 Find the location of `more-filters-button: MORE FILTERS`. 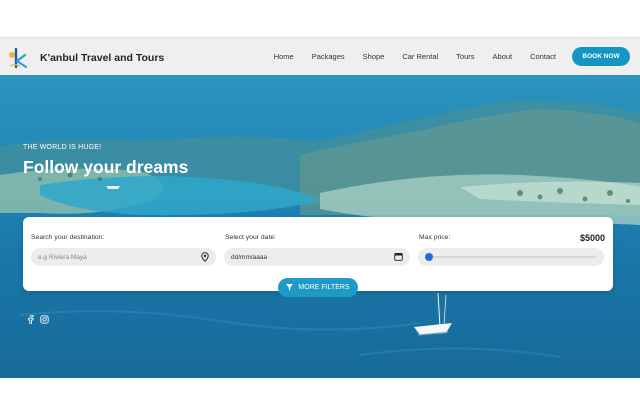

more-filters-button: MORE FILTERS is located at coordinates (318, 287).